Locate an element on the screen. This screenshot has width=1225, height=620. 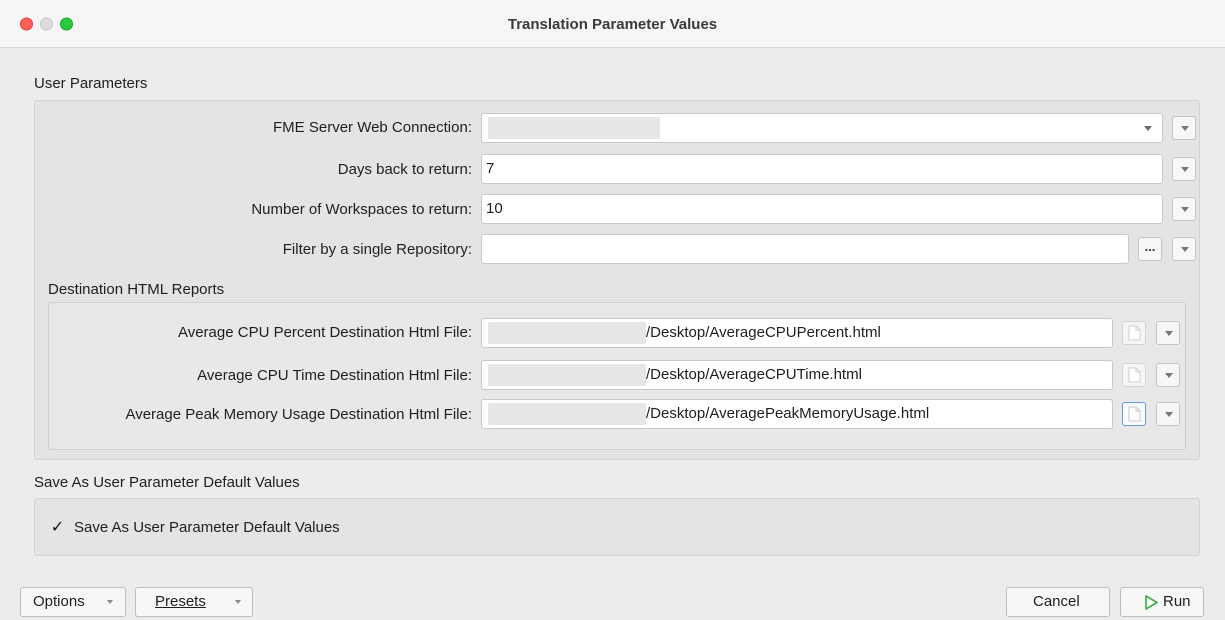
cpu-percent-browse-button is located at coordinates (1134, 333).